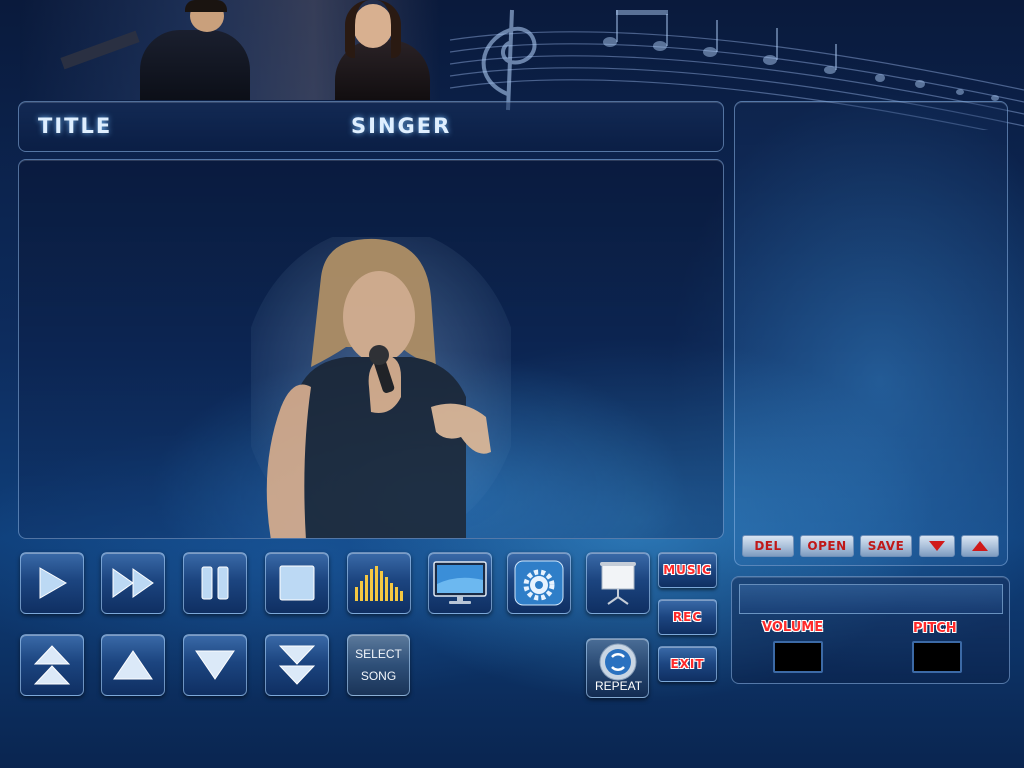 This screenshot has width=1024, height=768. I want to click on previous-song-button, so click(133, 665).